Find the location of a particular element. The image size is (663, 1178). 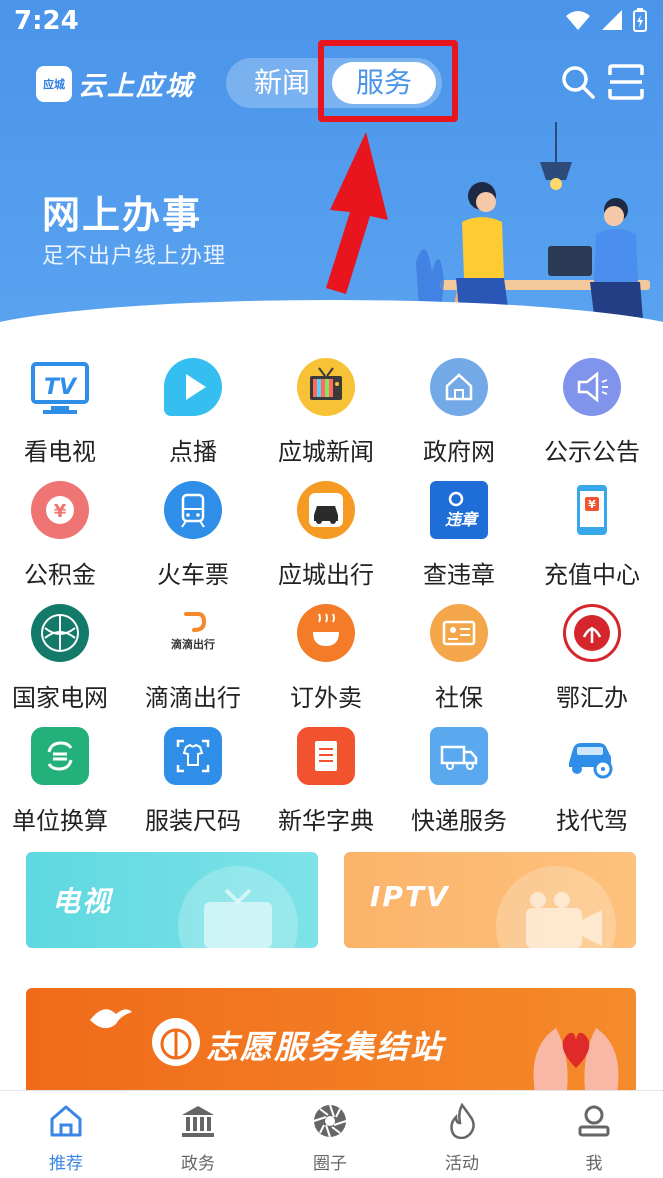

service-xinhua-dict: 新华字典 is located at coordinates (326, 780).